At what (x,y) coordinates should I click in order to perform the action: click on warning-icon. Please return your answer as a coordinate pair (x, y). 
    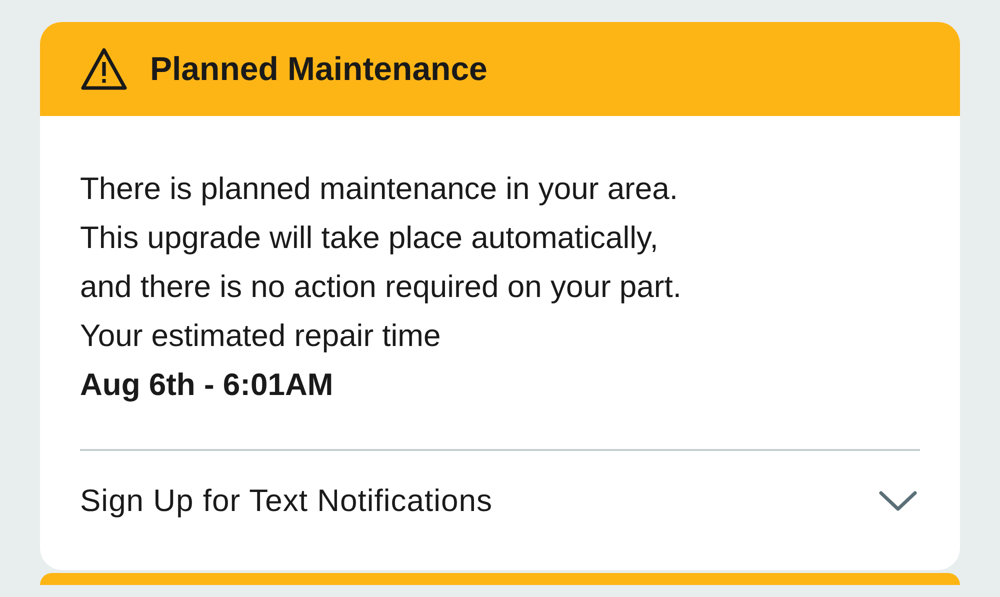
    Looking at the image, I should click on (104, 69).